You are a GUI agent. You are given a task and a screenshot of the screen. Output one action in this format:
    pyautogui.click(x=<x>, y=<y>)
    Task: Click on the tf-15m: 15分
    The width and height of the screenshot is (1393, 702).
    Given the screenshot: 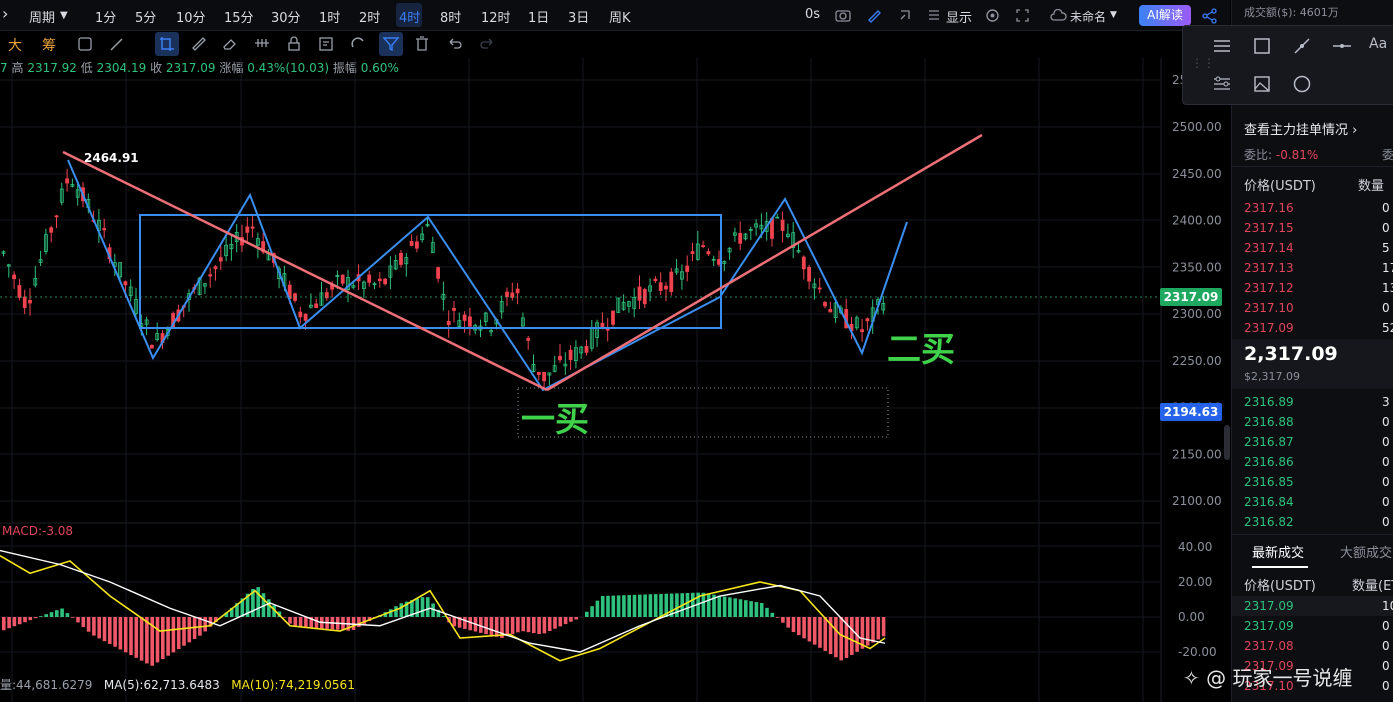 What is the action you would take?
    pyautogui.click(x=239, y=16)
    